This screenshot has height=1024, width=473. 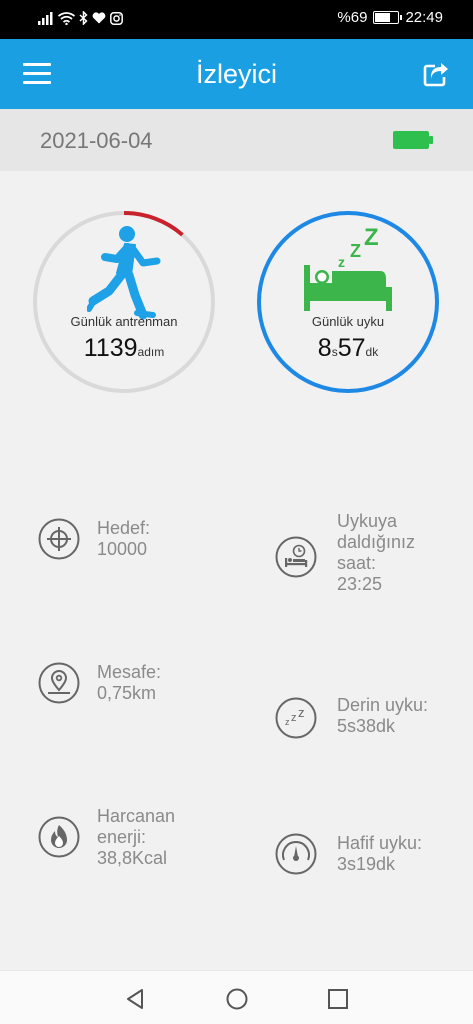 What do you see at coordinates (413, 140) in the screenshot?
I see `battery-full-icon` at bounding box center [413, 140].